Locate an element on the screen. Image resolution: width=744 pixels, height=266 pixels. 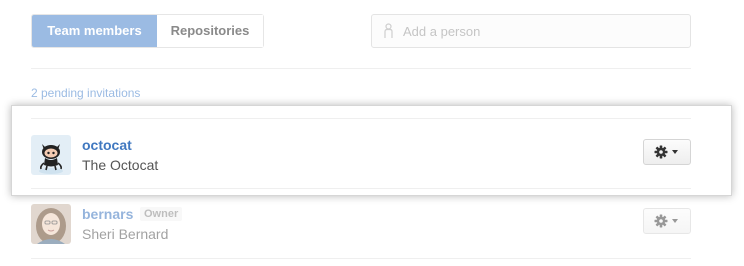
team-tabs: Team members Repositories is located at coordinates (147, 31).